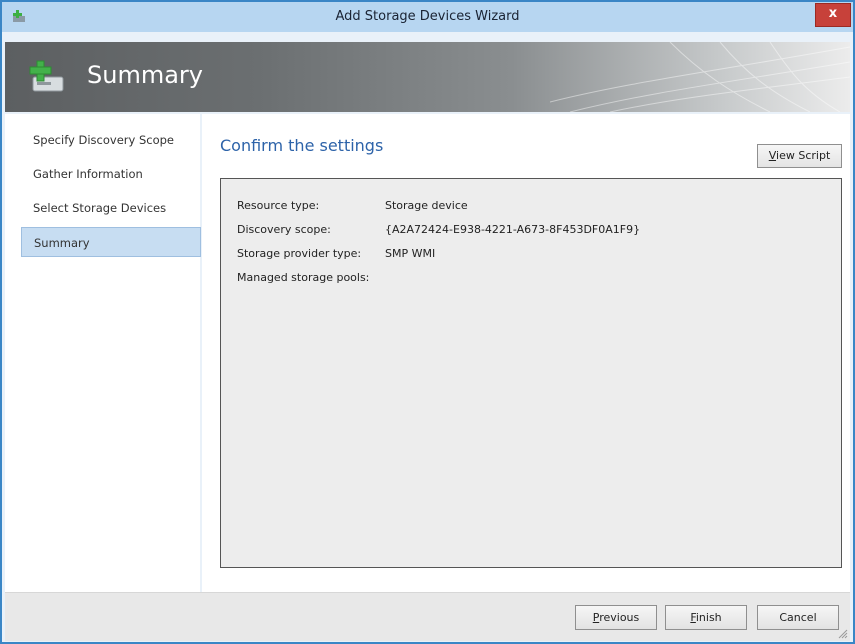  Describe the element at coordinates (619, 617) in the screenshot. I see `previous-label: revious` at that location.